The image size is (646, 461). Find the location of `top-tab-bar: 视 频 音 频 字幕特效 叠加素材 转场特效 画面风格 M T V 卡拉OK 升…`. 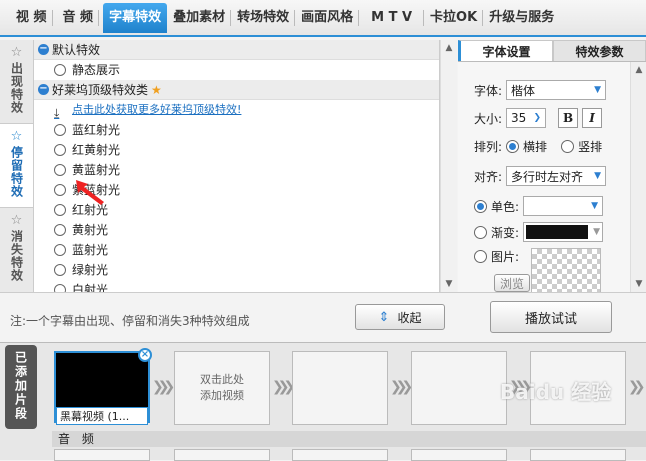

top-tab-bar: 视 频 音 频 字幕特效 叠加素材 转场特效 画面风格 M T V 卡拉OK 升… is located at coordinates (323, 18).